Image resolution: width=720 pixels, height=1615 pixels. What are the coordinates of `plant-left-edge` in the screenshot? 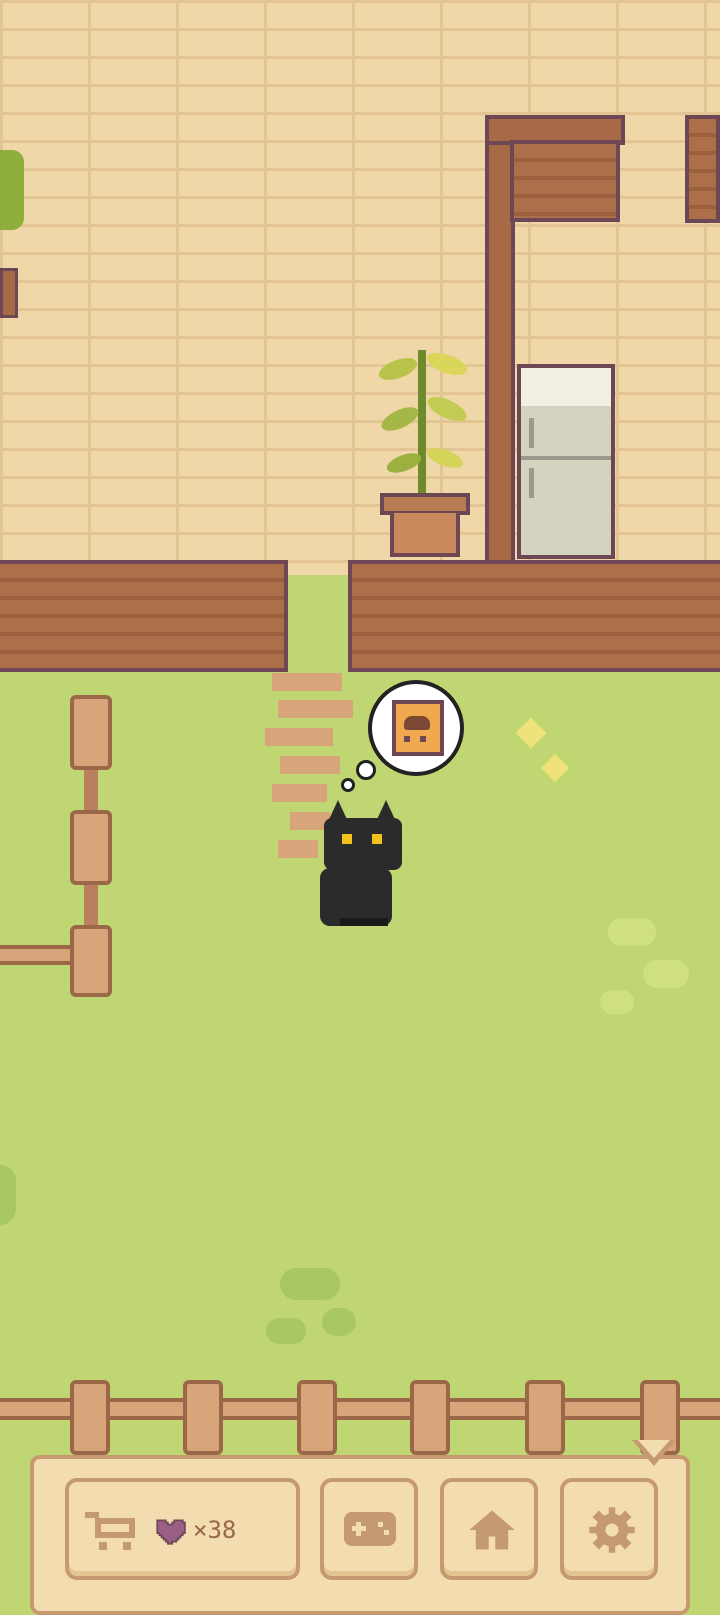 It's located at (12, 190).